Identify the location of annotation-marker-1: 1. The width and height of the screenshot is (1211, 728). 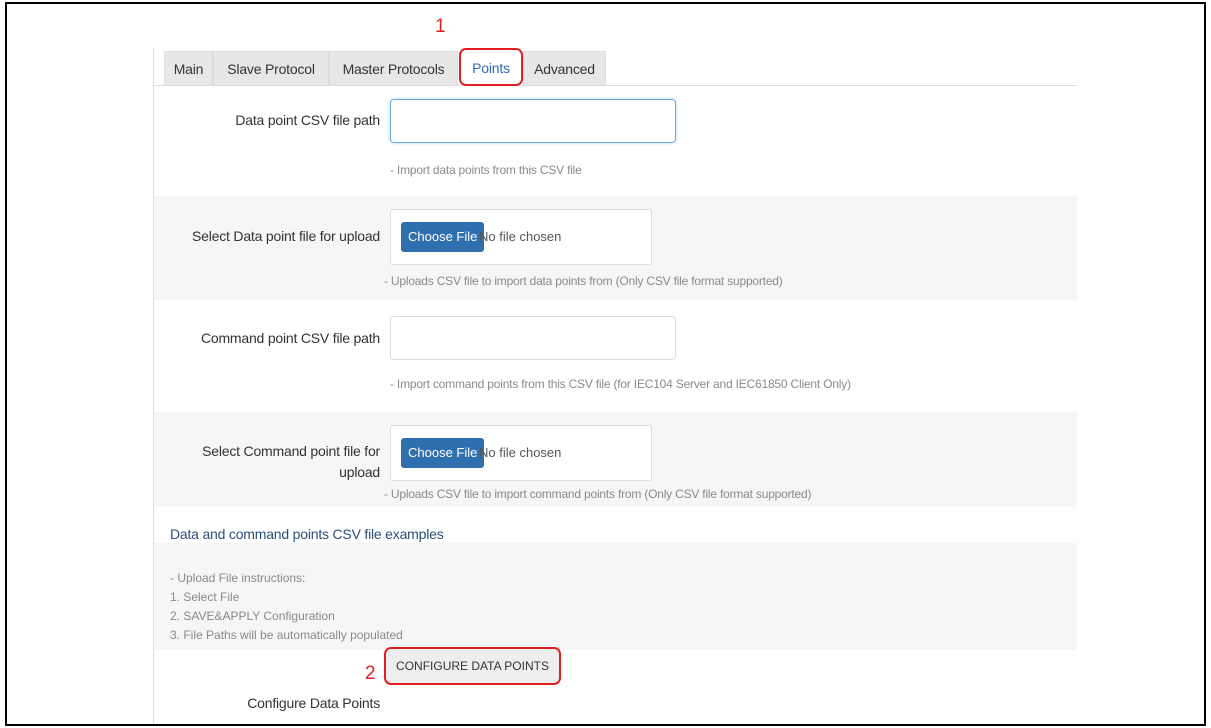
(440, 26).